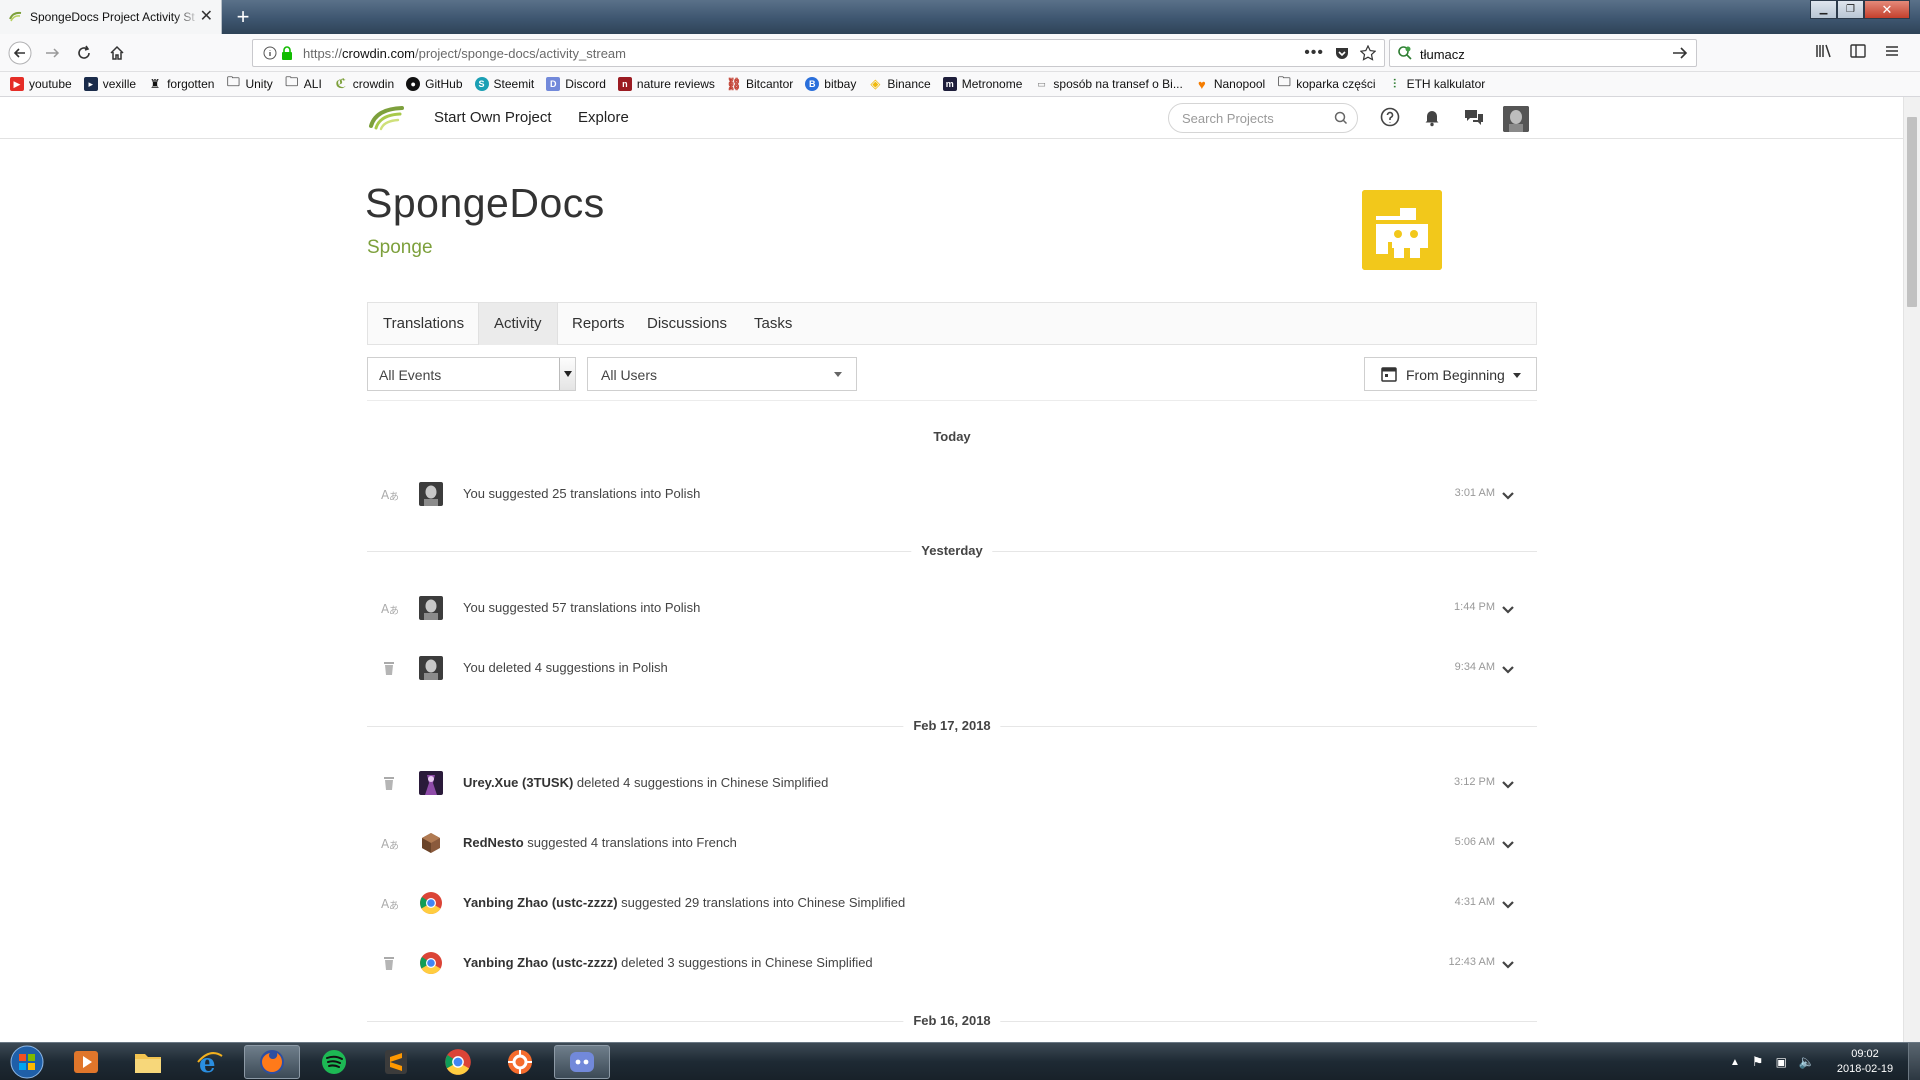  I want to click on new-tab-button: +, so click(243, 17).